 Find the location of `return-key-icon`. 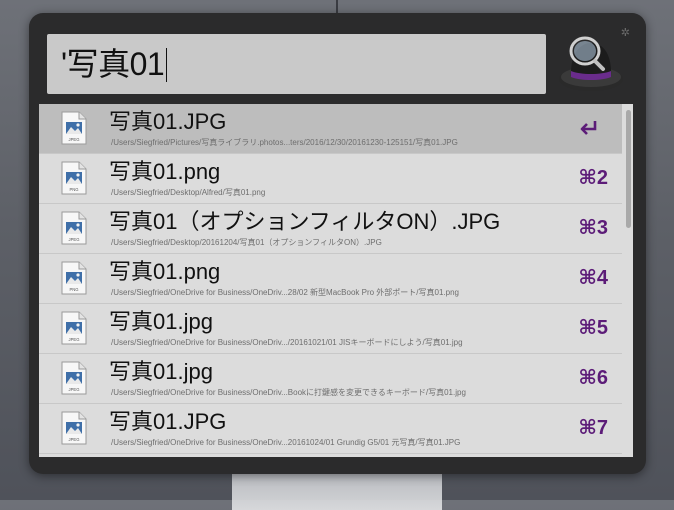

return-key-icon is located at coordinates (588, 128).